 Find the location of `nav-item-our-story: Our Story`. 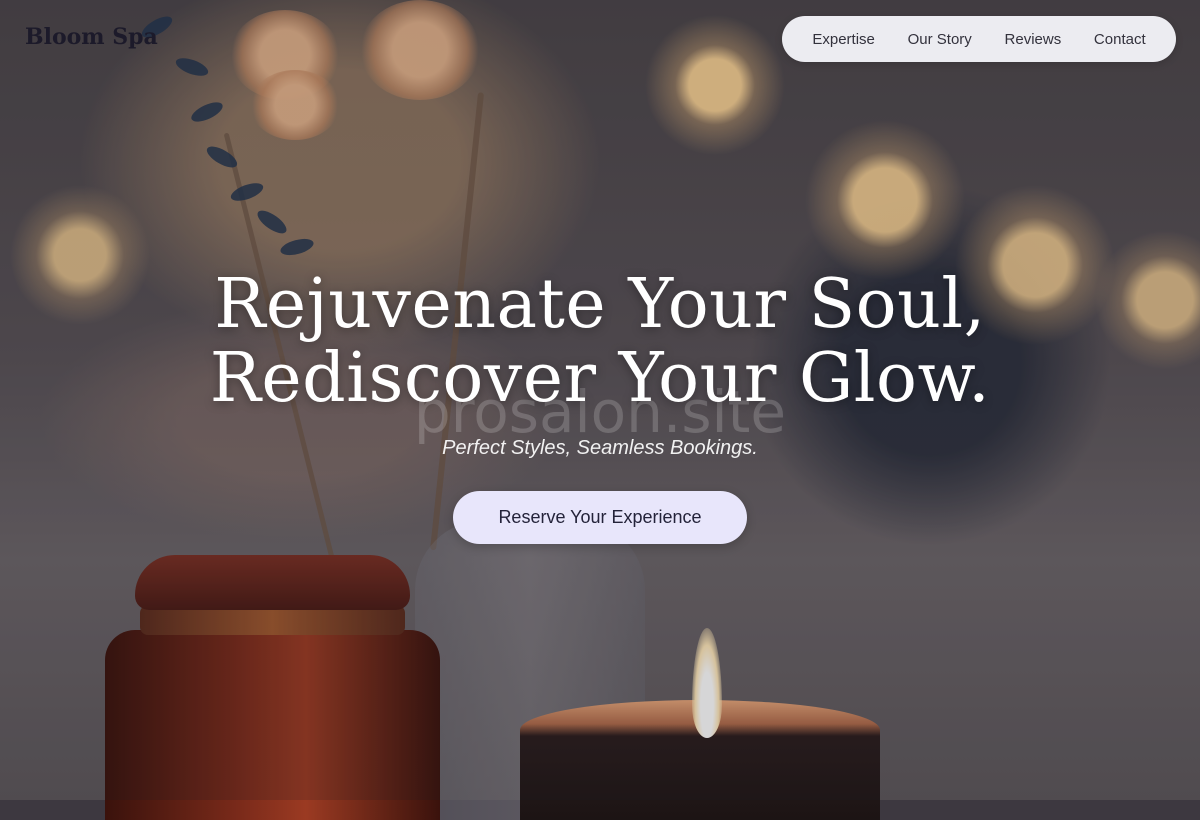

nav-item-our-story: Our Story is located at coordinates (940, 39).